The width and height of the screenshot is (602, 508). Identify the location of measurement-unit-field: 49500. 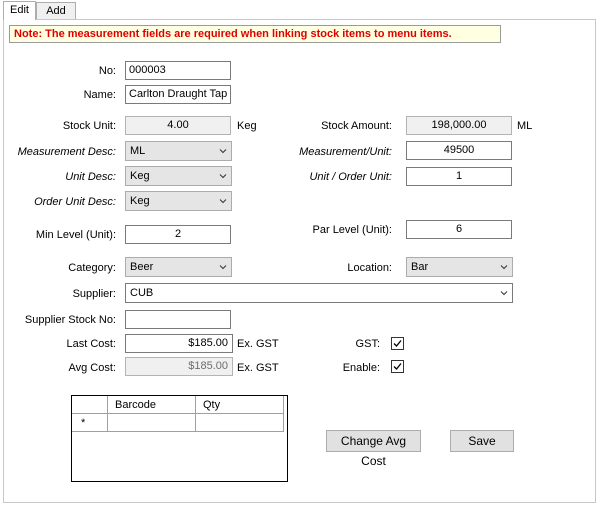
(459, 150).